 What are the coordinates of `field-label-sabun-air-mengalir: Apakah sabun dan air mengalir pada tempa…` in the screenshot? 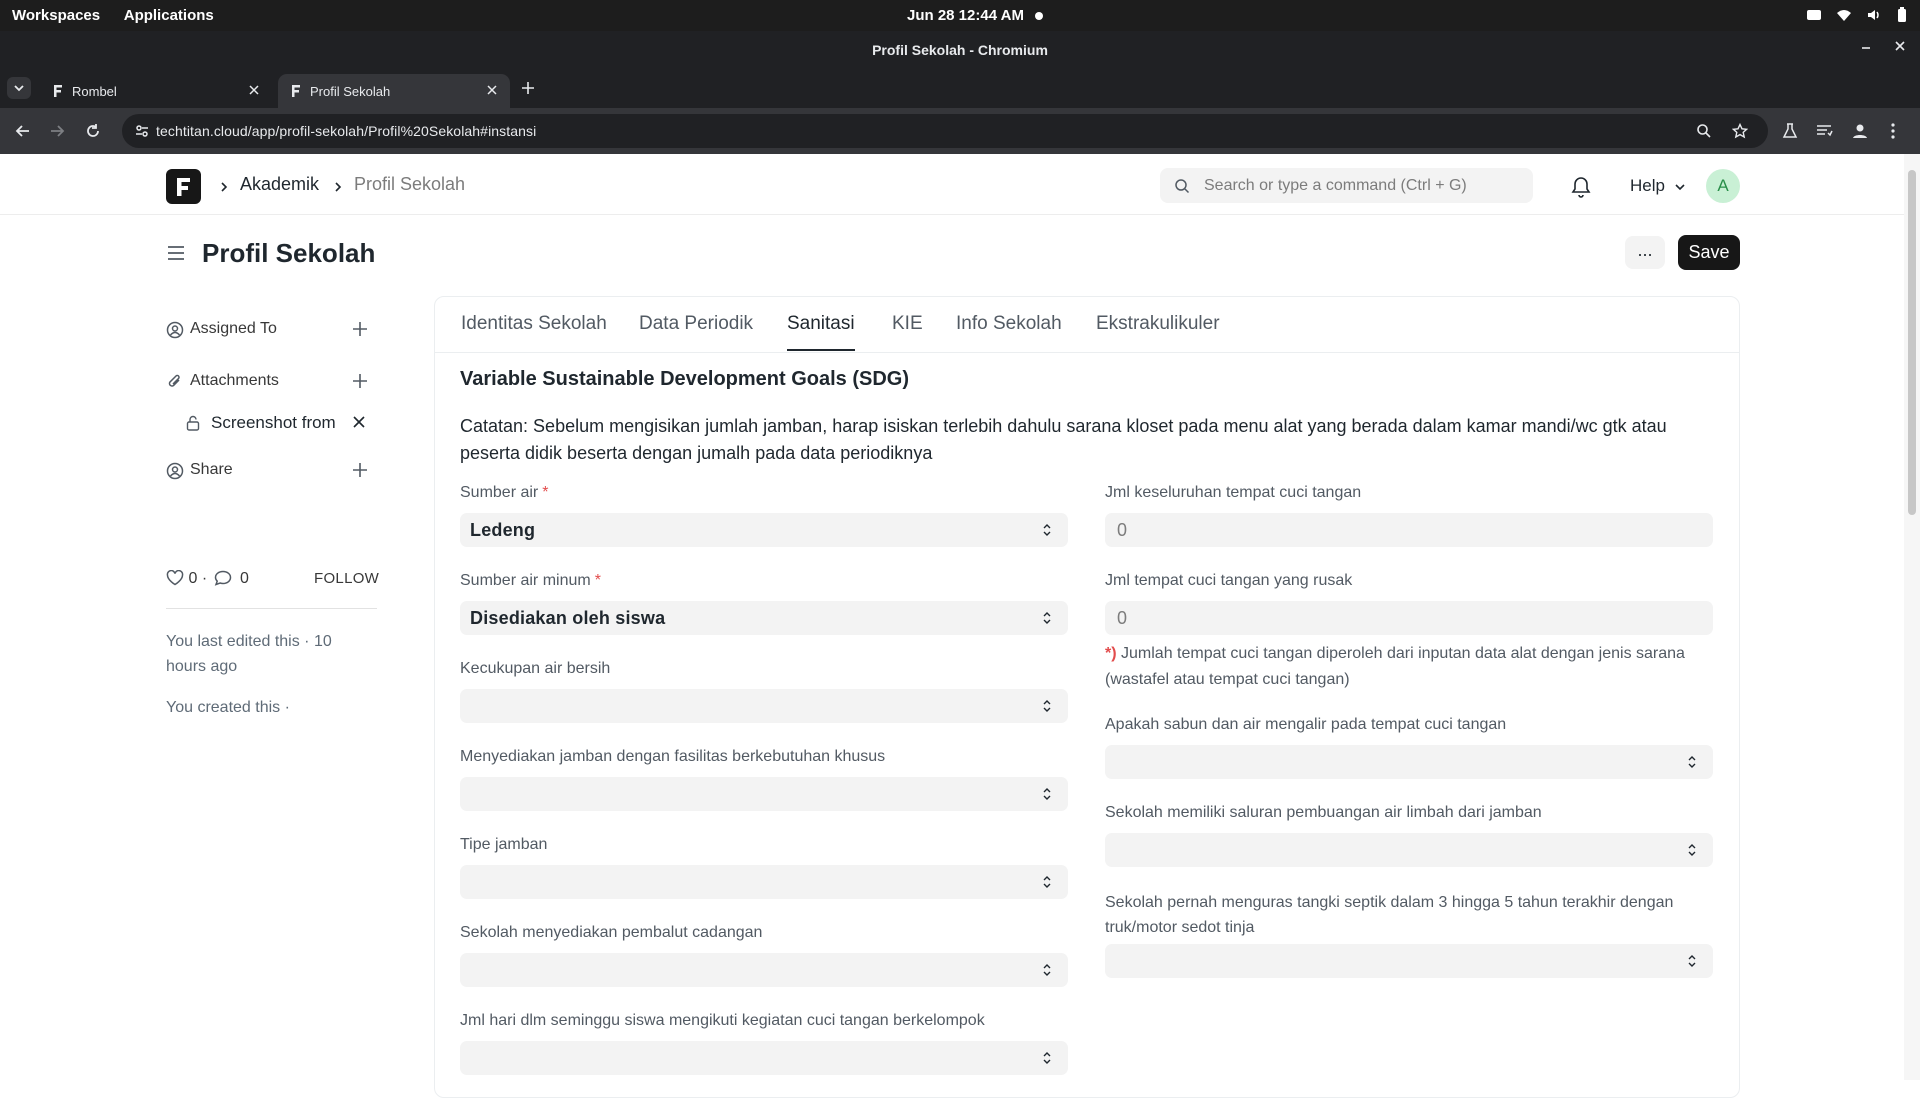 It's located at (1306, 724).